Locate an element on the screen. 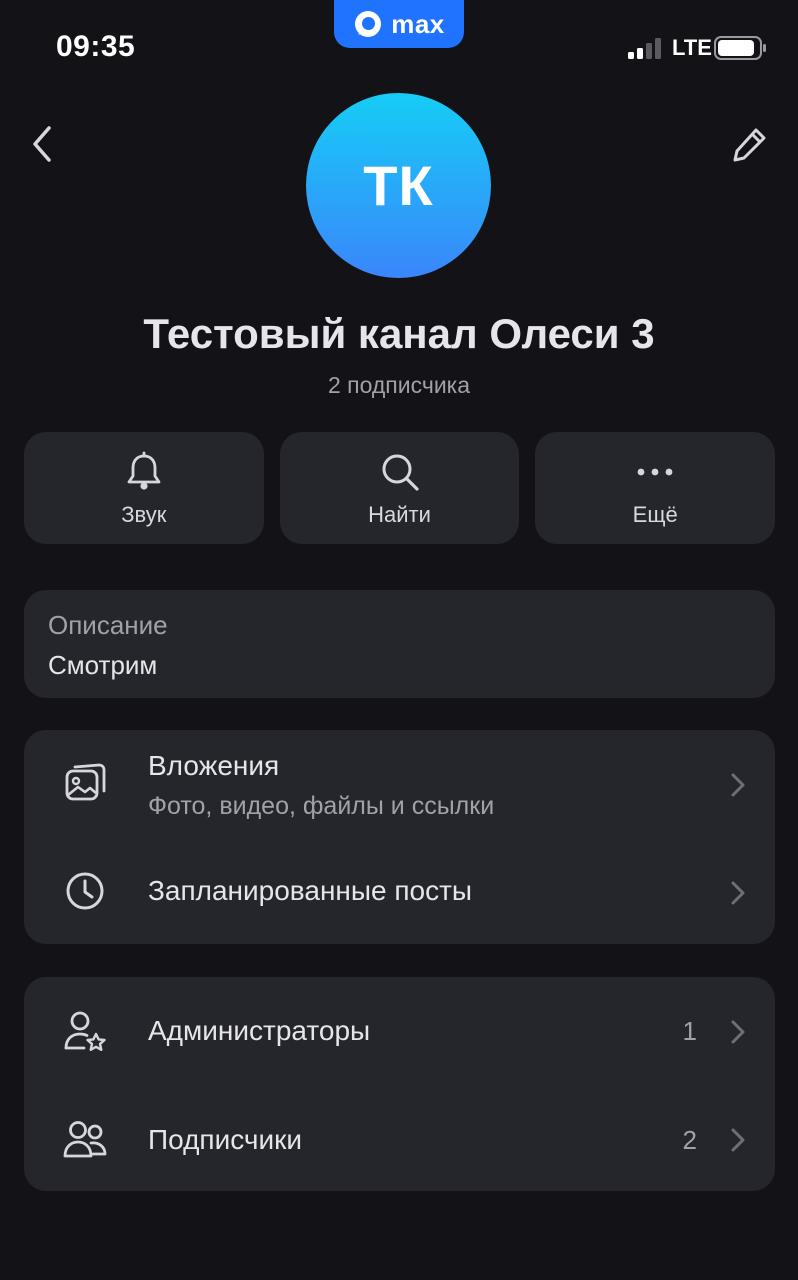 The image size is (798, 1280). app-indicator-pill: max is located at coordinates (399, 24).